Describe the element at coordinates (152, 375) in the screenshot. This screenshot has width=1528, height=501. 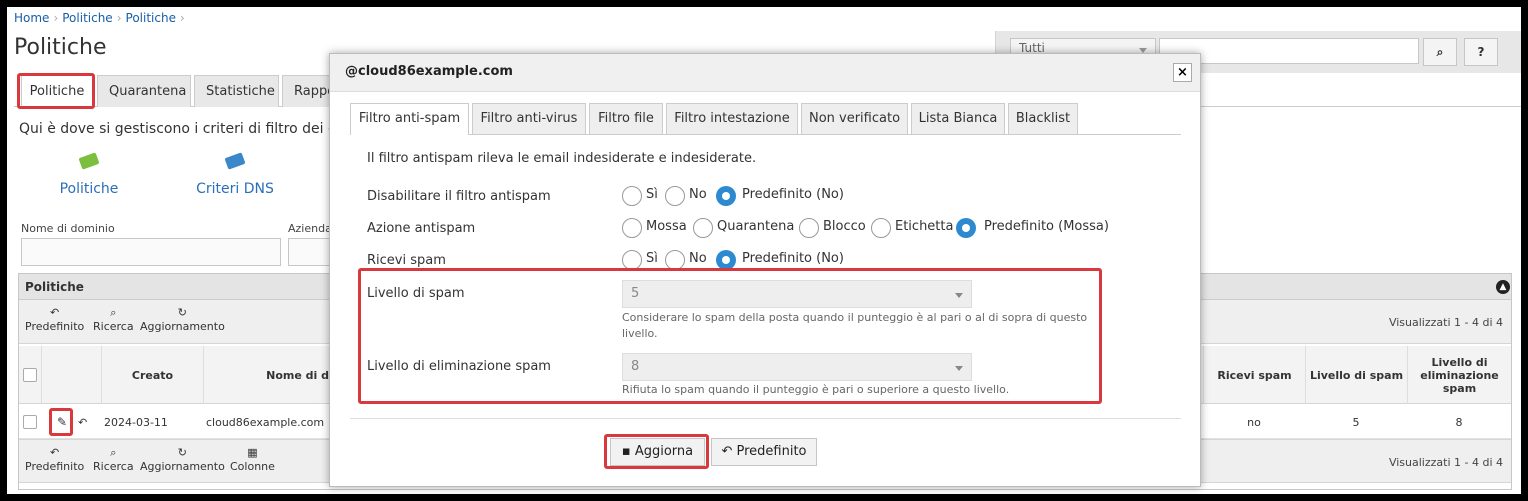
I see `created-header: Creato` at that location.